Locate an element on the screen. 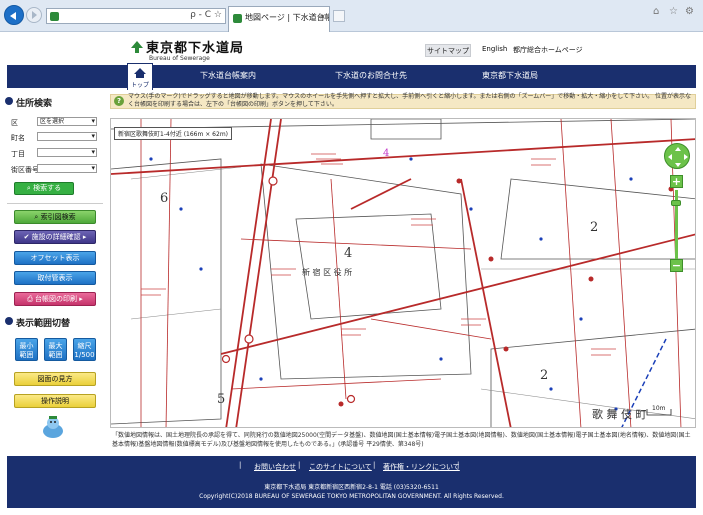 This screenshot has width=703, height=515. gnav-ledger-guide: 下水道台帳案内 is located at coordinates (228, 75).